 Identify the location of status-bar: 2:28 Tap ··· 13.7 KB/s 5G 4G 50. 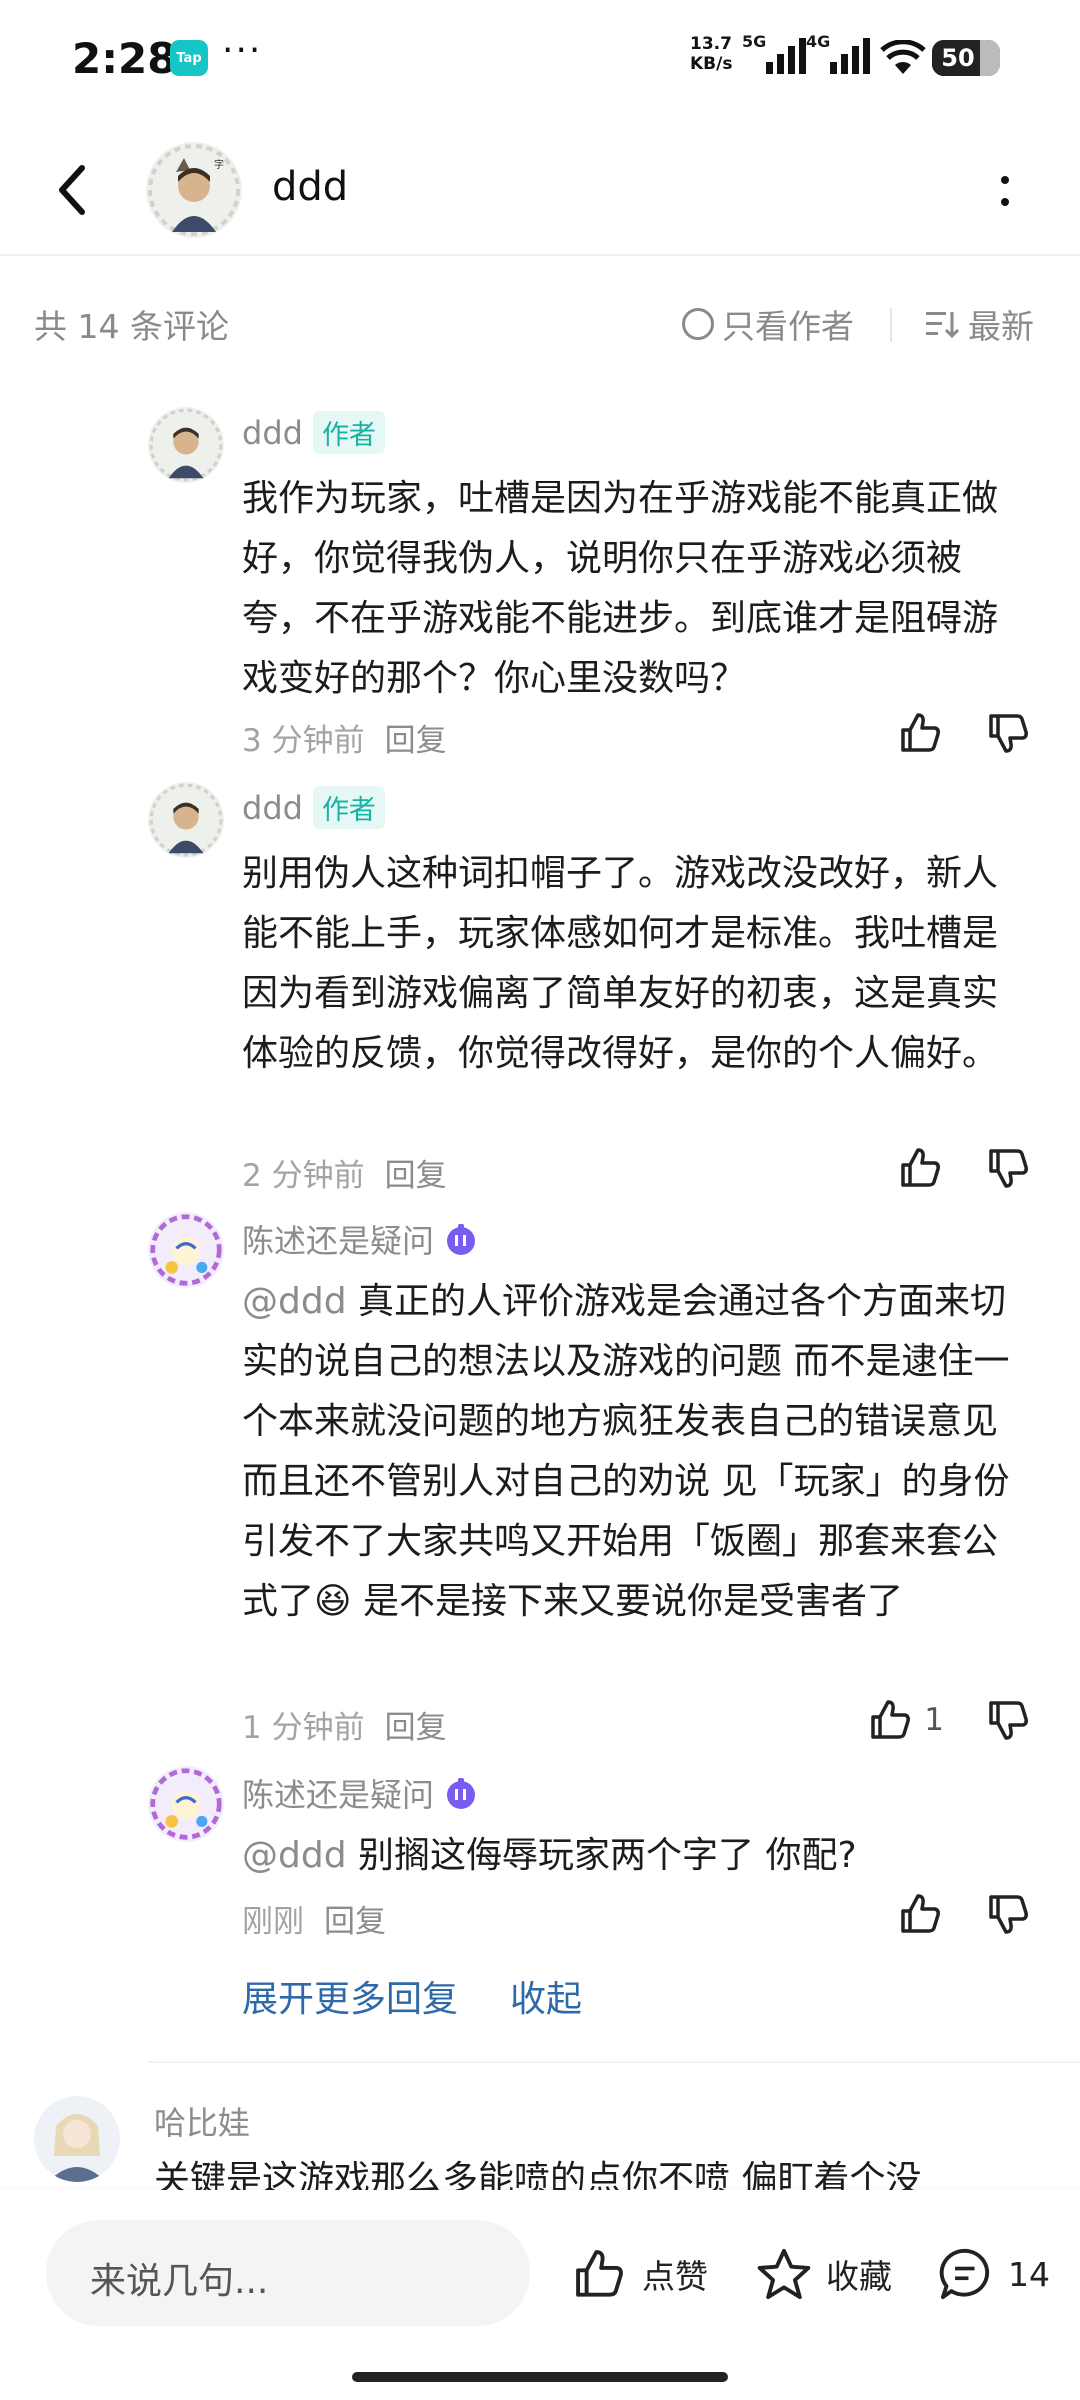
(540, 60).